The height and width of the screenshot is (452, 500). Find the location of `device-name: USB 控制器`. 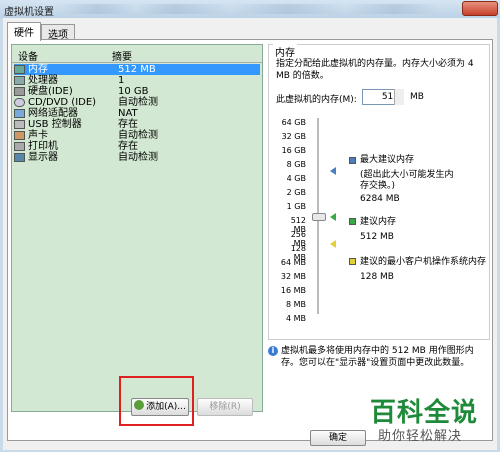

device-name: USB 控制器 is located at coordinates (55, 124).